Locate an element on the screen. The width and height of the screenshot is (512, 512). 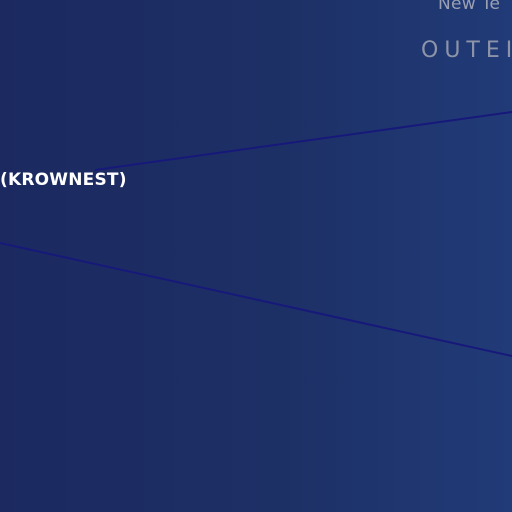
node-label: (KROWNEST) is located at coordinates (63, 180).